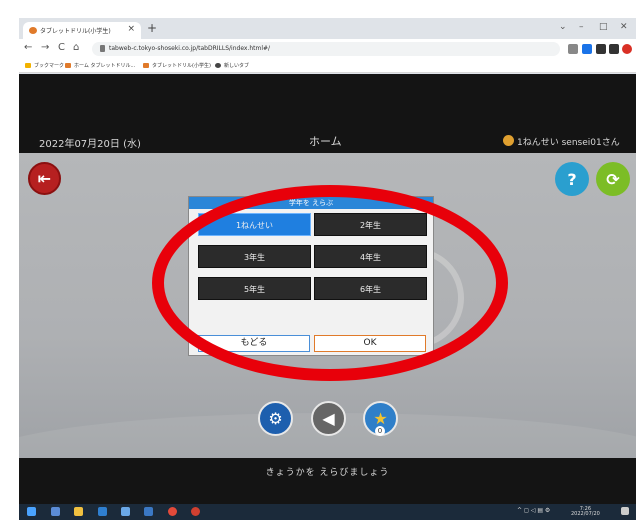 The height and width of the screenshot is (520, 636). I want to click on instruction-message: きょうかを えらびましょう, so click(327, 473).